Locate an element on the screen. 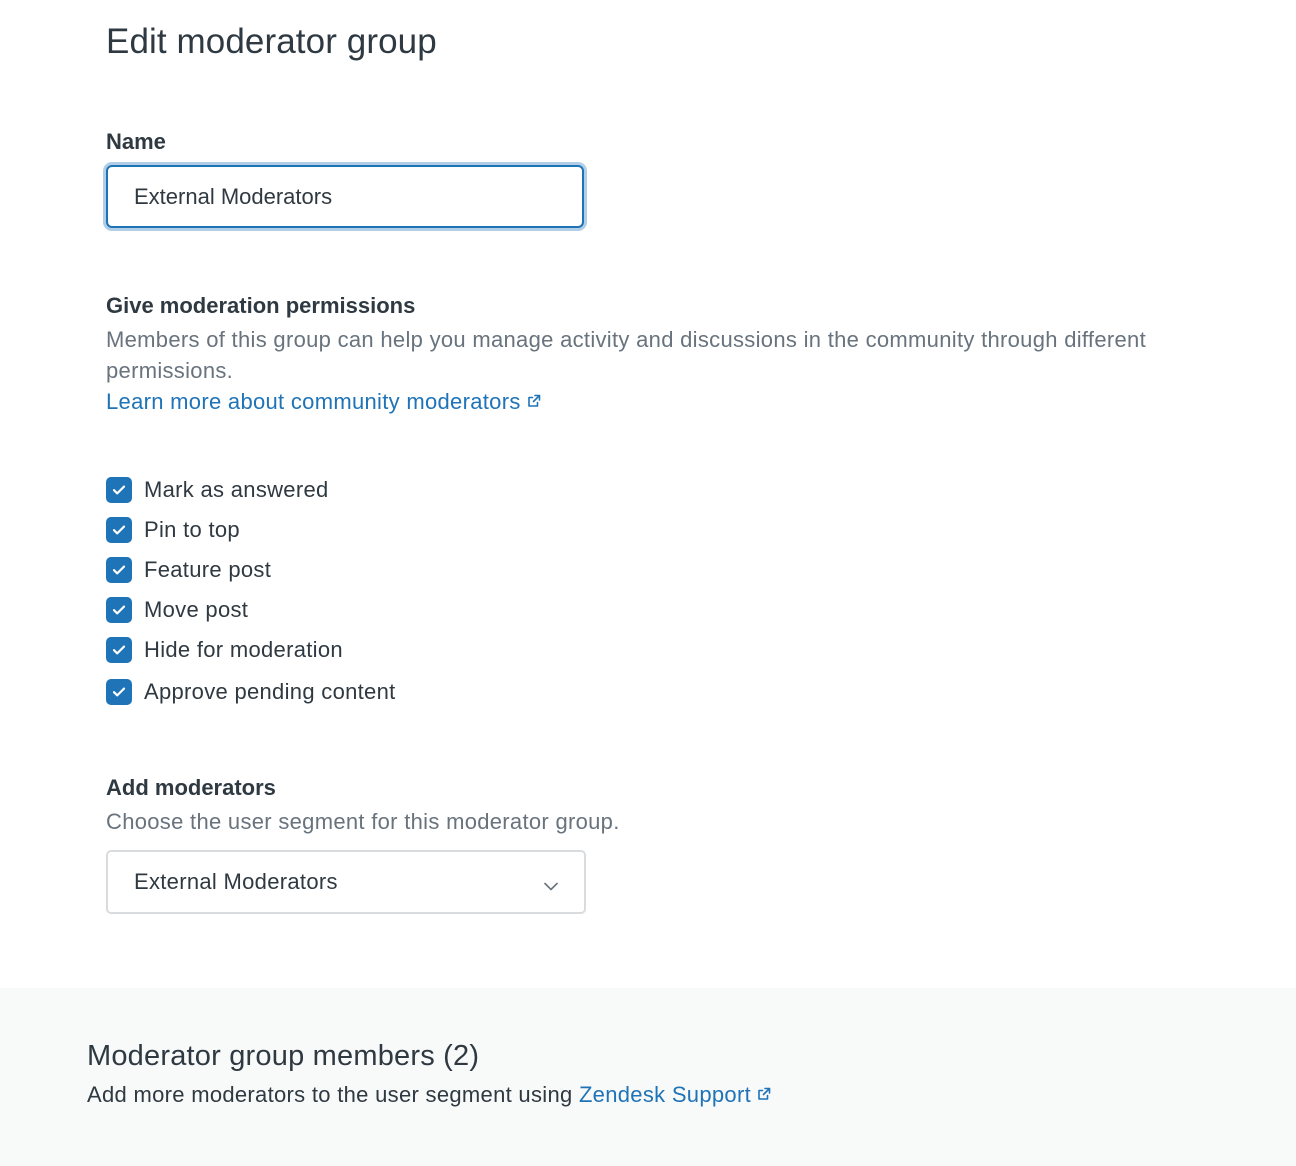 The height and width of the screenshot is (1166, 1296). permission-hide-for-moderation: Hide for moderation is located at coordinates (224, 650).